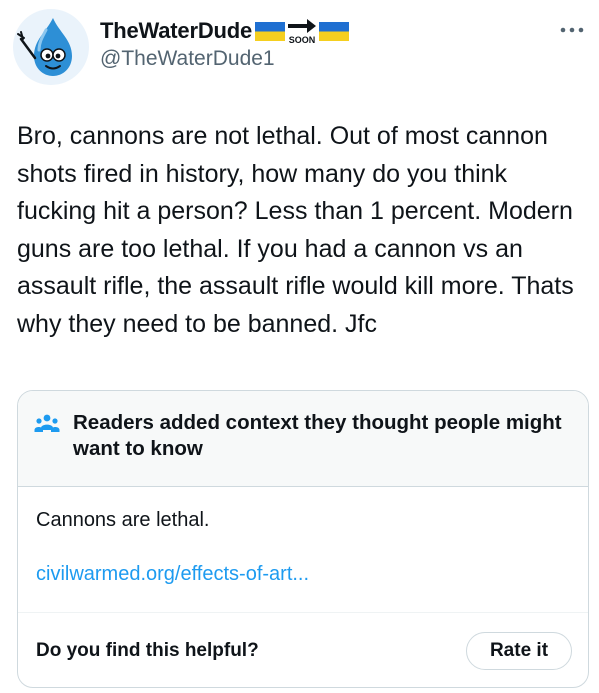 This screenshot has width=599, height=693. What do you see at coordinates (123, 520) in the screenshot?
I see `community-note-body: Cannons are lethal.` at bounding box center [123, 520].